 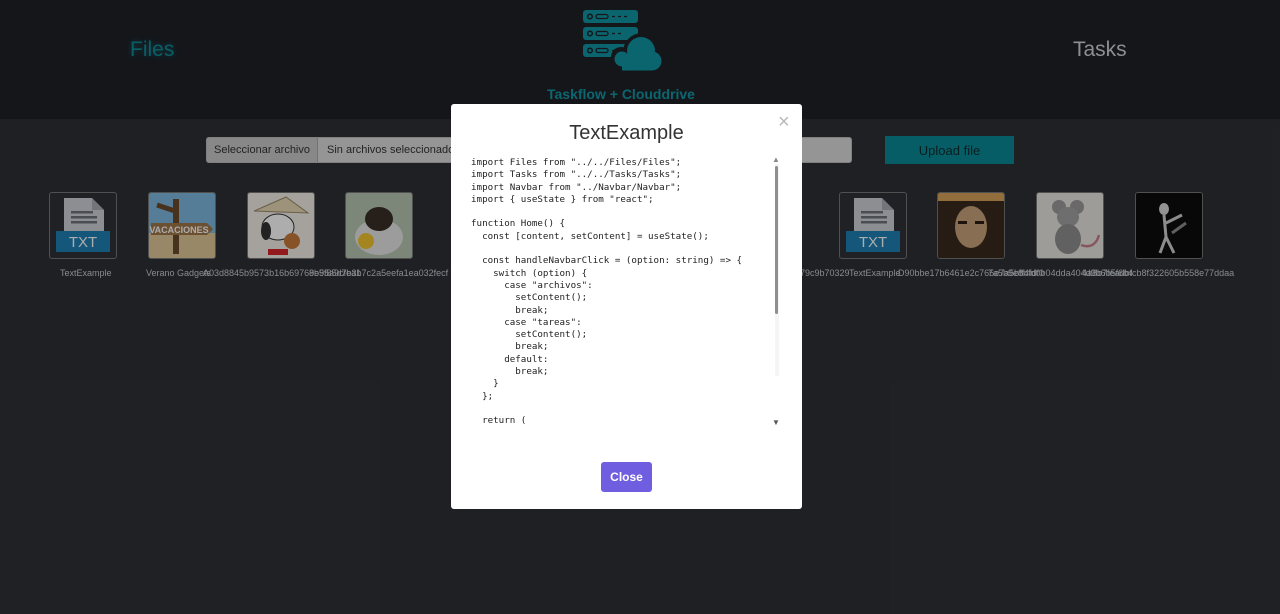 I want to click on scroll-down-arrow-icon: ▼, so click(x=776, y=422).